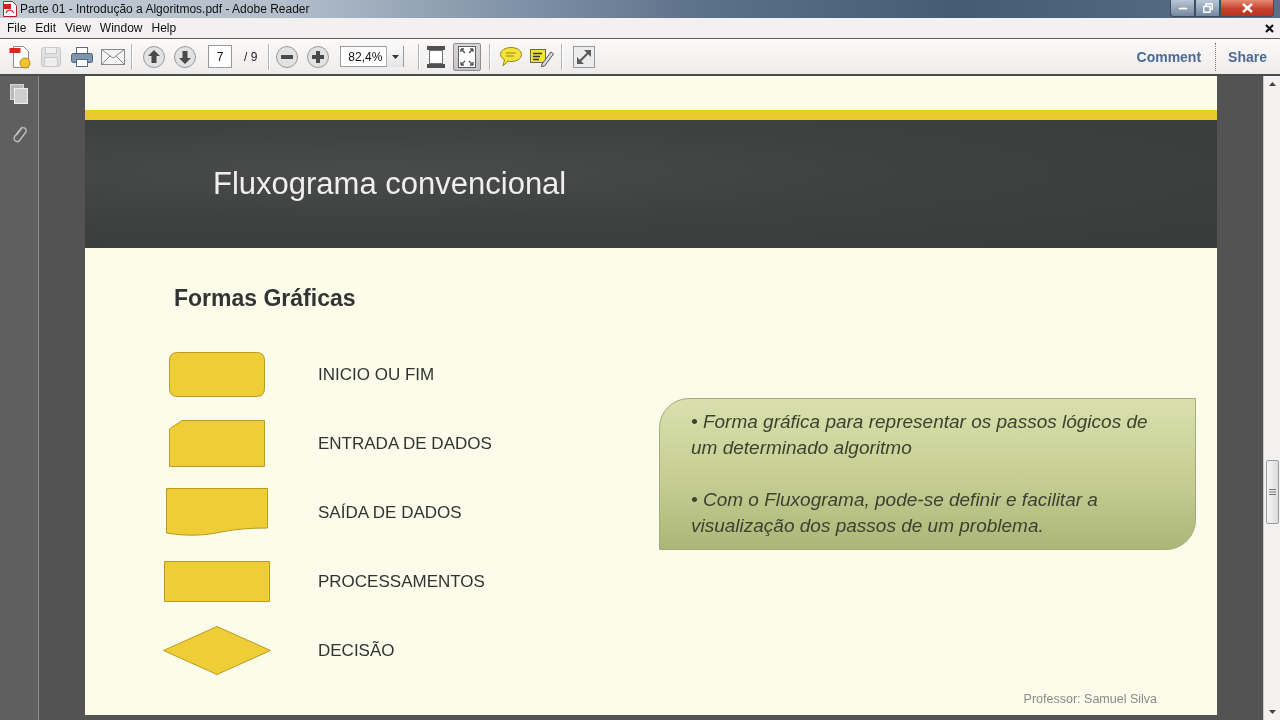  Describe the element at coordinates (121, 28) in the screenshot. I see `menu-item: Window` at that location.